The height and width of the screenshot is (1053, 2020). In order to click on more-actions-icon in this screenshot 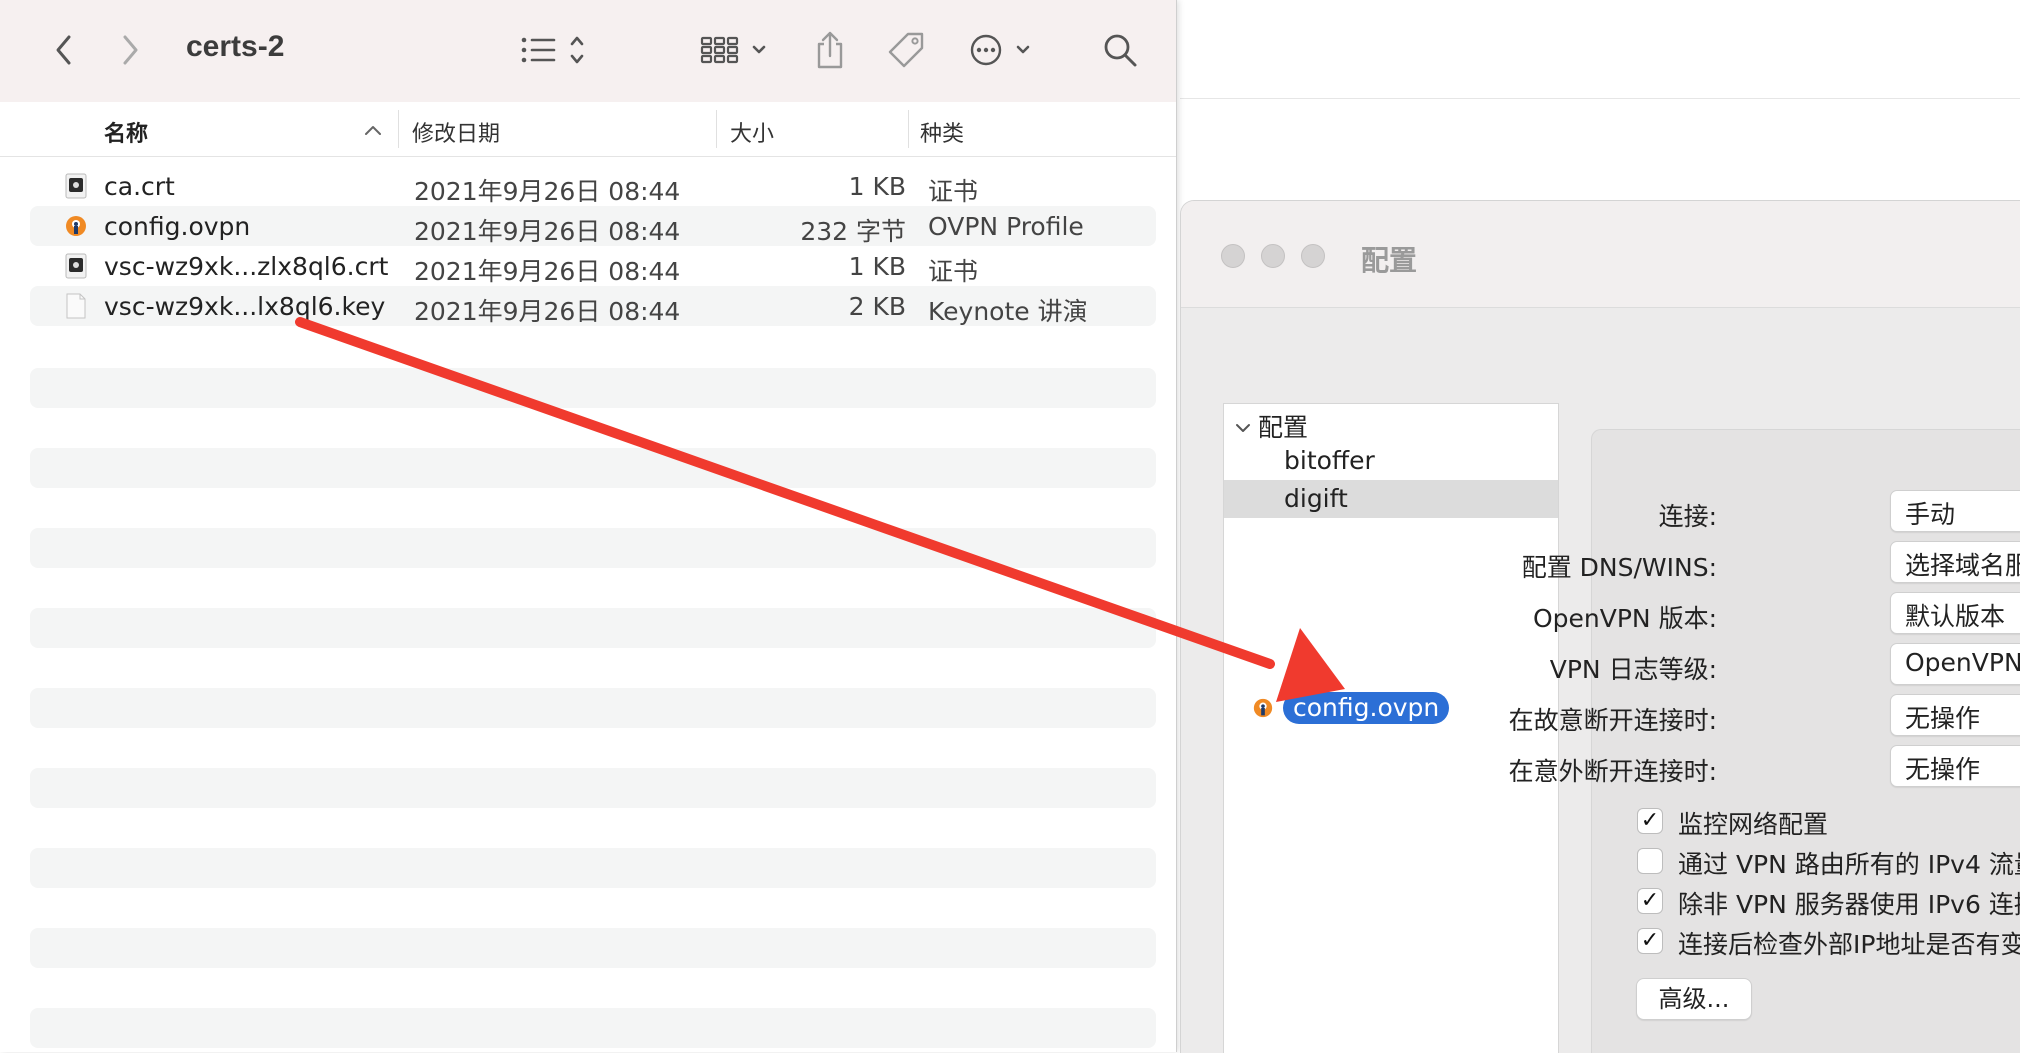, I will do `click(1004, 50)`.